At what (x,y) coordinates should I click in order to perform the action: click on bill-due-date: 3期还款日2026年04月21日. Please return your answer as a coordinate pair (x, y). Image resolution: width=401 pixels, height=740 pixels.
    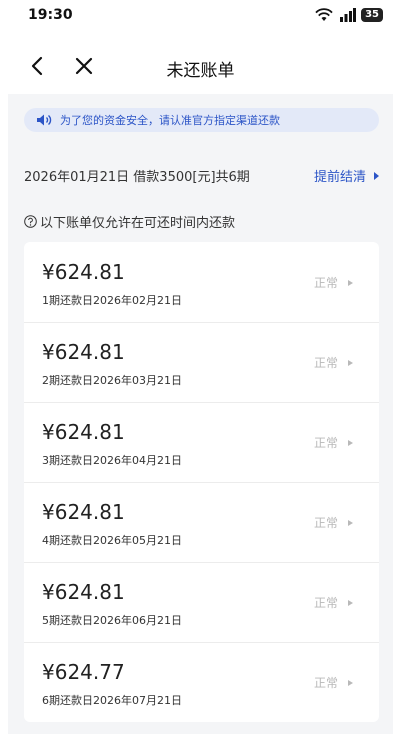
    Looking at the image, I should click on (112, 460).